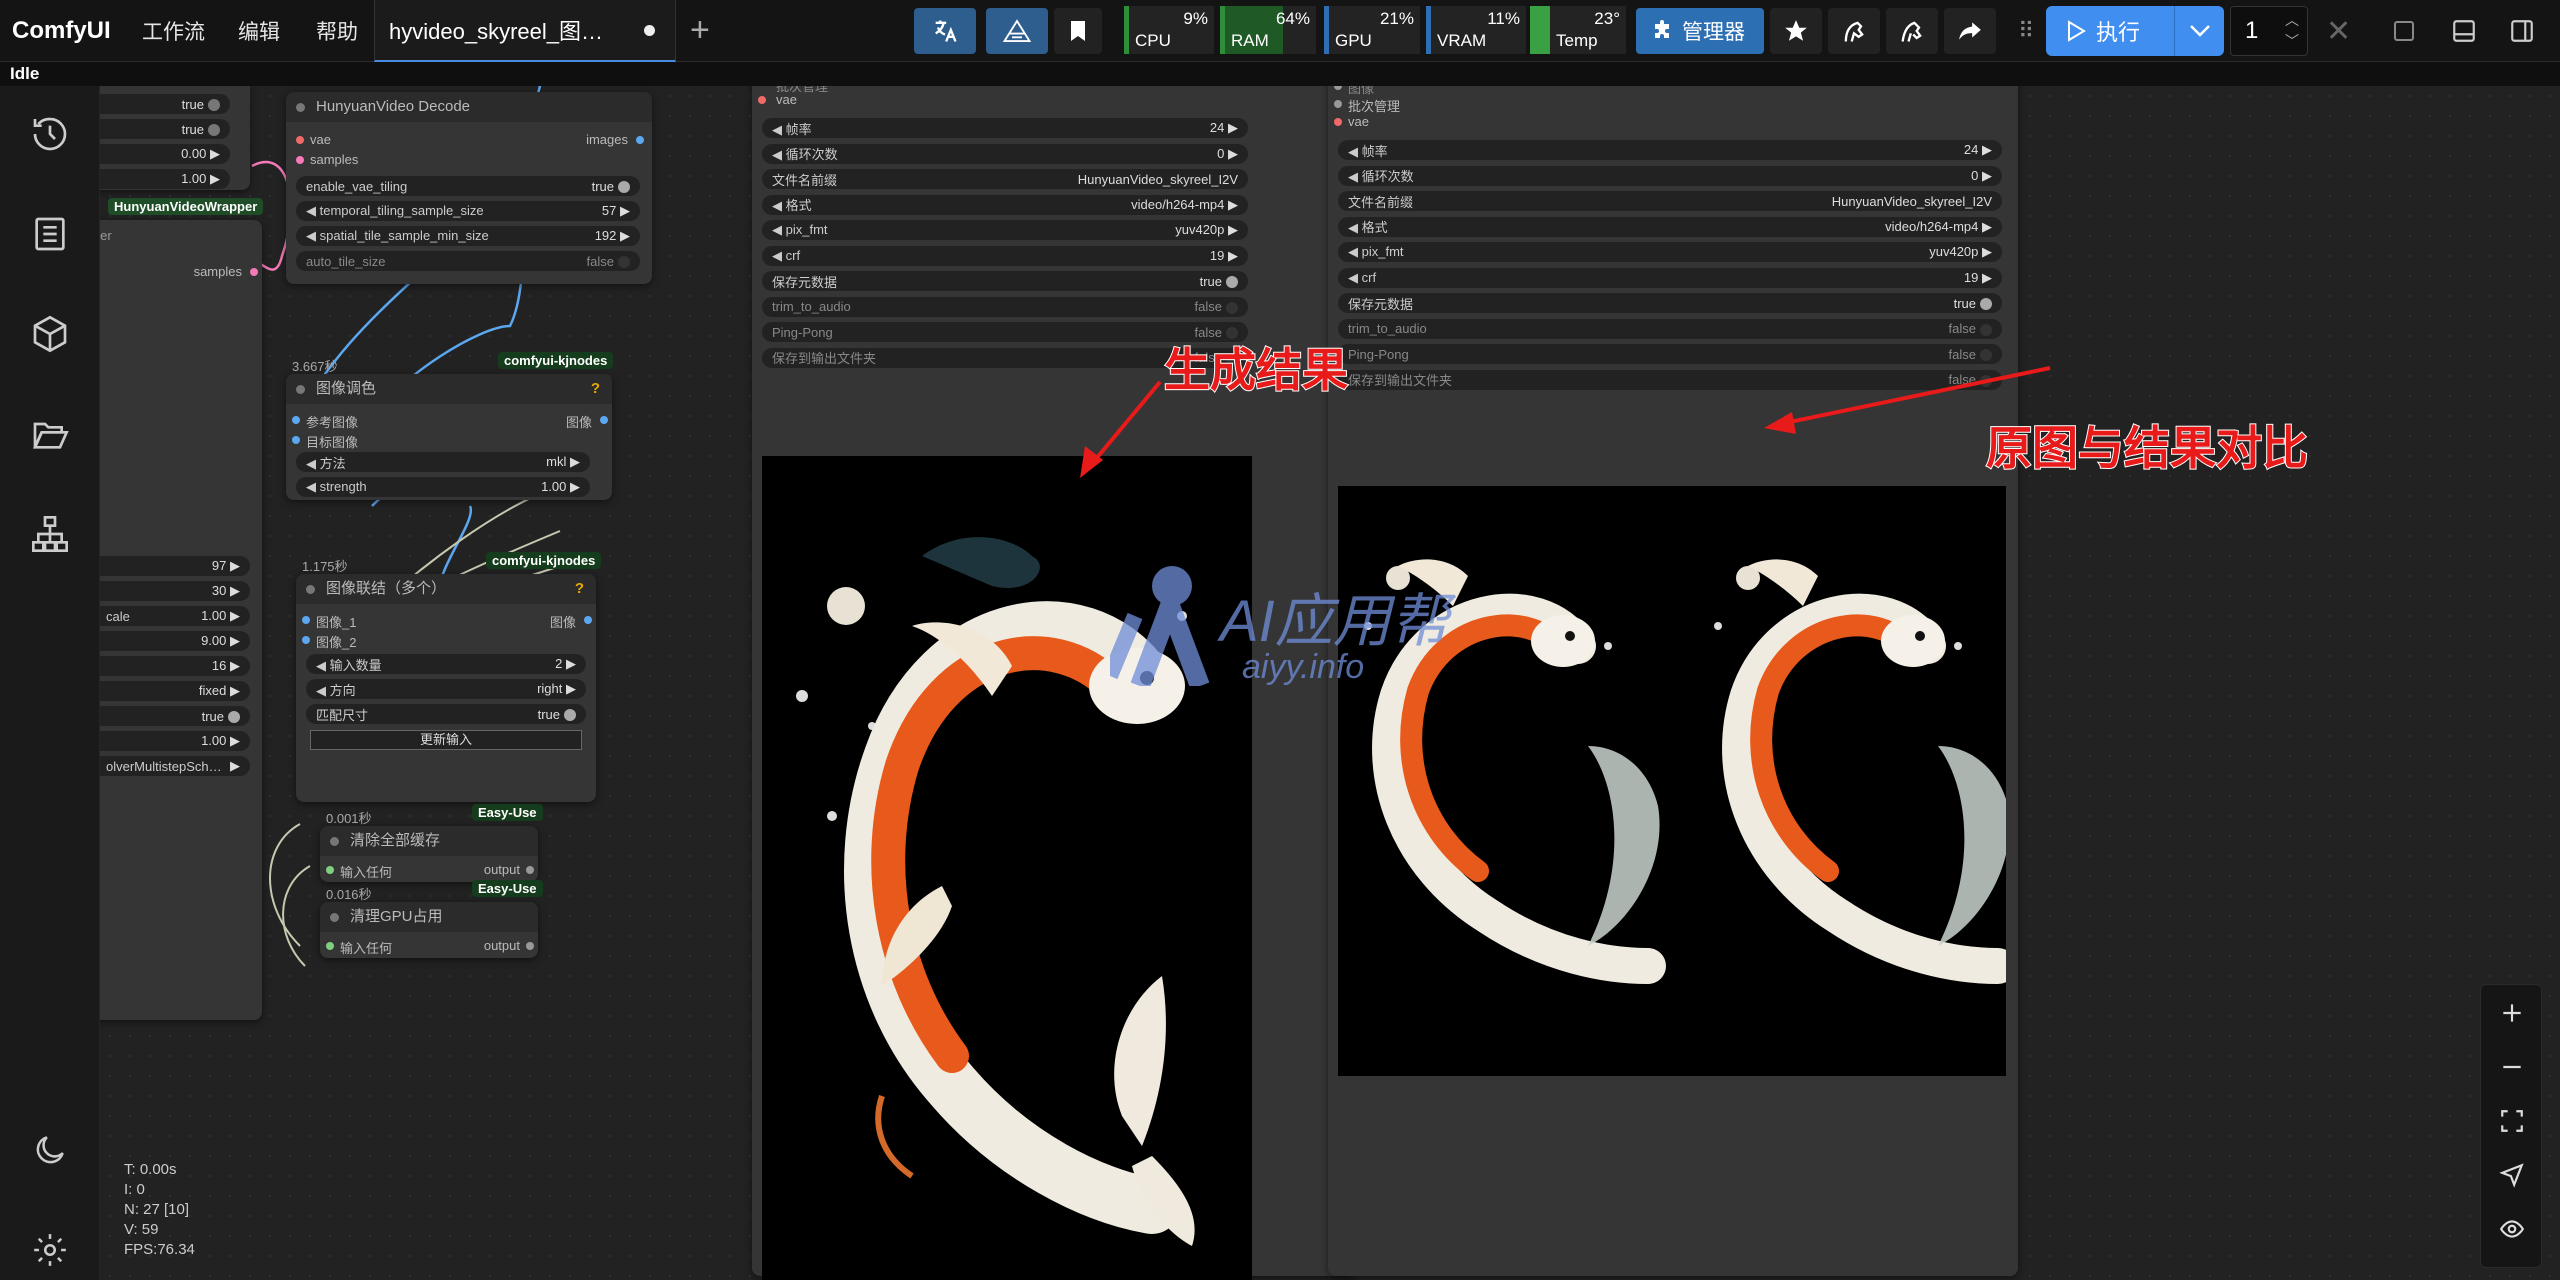 This screenshot has width=2560, height=1280. I want to click on new-tab-button: +, so click(700, 30).